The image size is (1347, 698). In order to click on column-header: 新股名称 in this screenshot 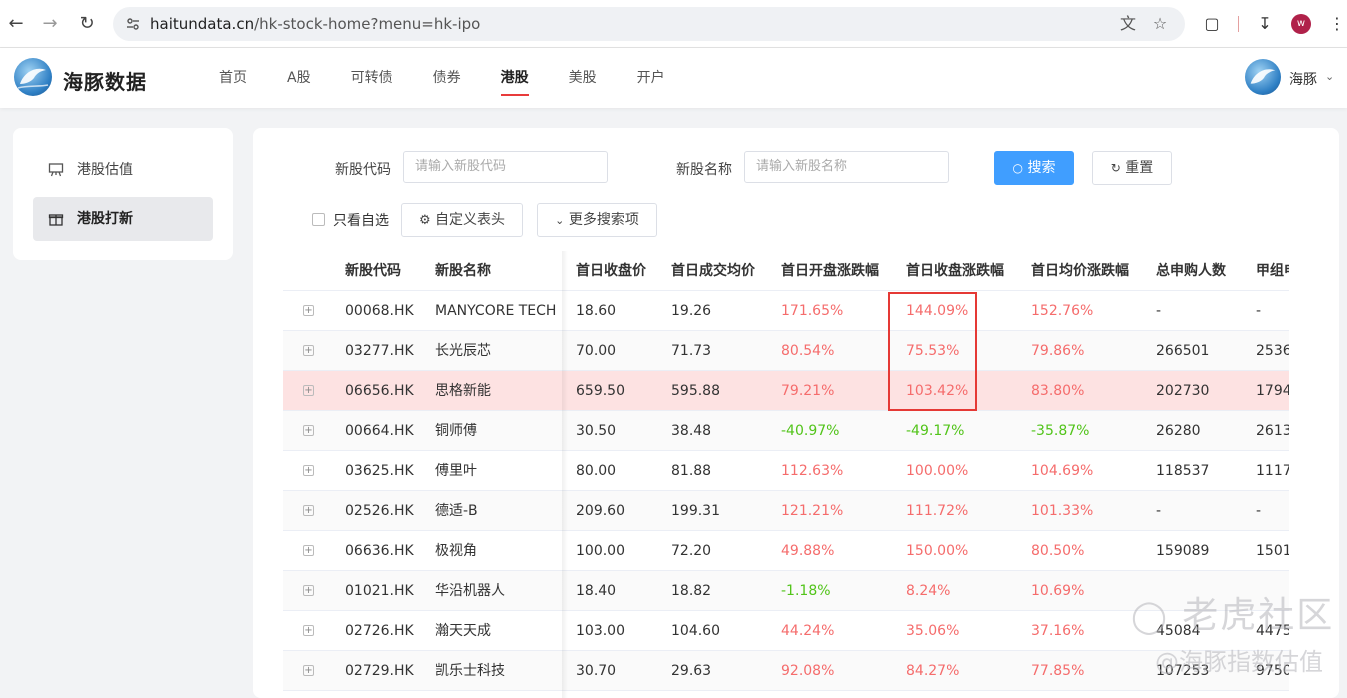, I will do `click(463, 271)`.